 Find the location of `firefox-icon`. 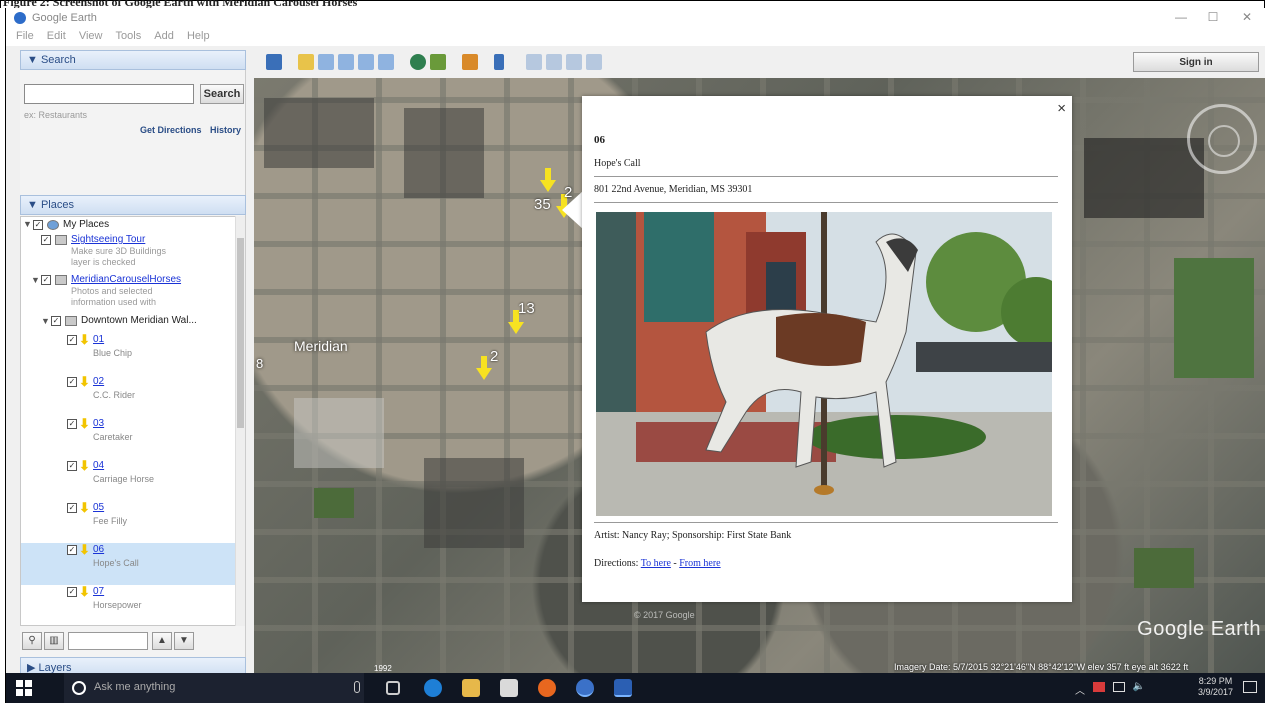

firefox-icon is located at coordinates (547, 688).